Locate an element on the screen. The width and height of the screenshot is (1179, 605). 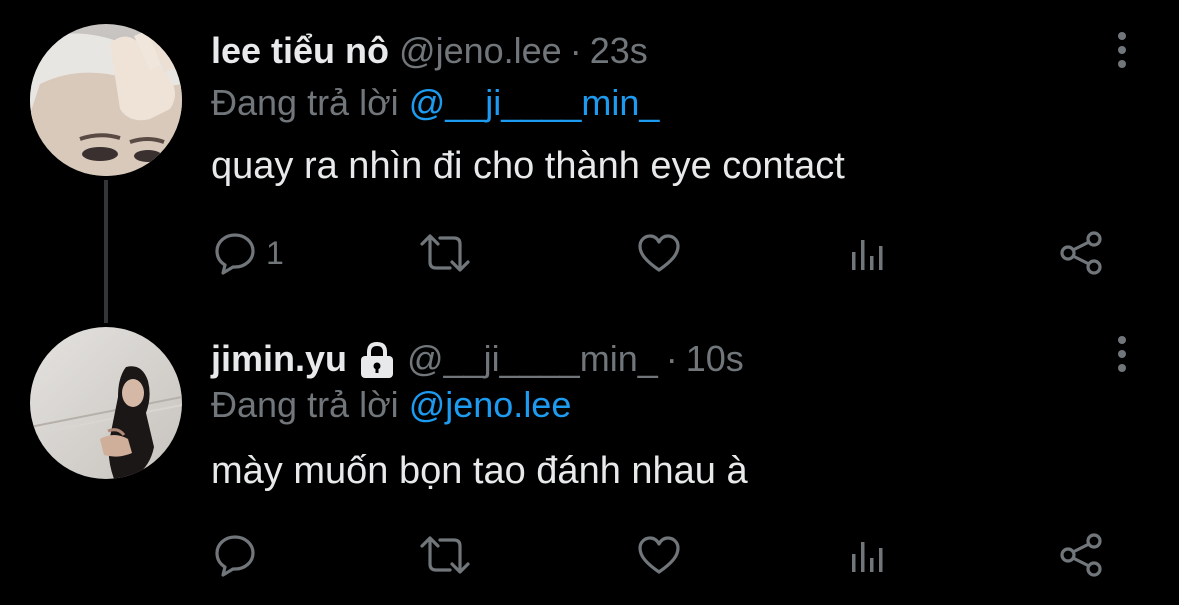
lock-icon is located at coordinates (377, 360).